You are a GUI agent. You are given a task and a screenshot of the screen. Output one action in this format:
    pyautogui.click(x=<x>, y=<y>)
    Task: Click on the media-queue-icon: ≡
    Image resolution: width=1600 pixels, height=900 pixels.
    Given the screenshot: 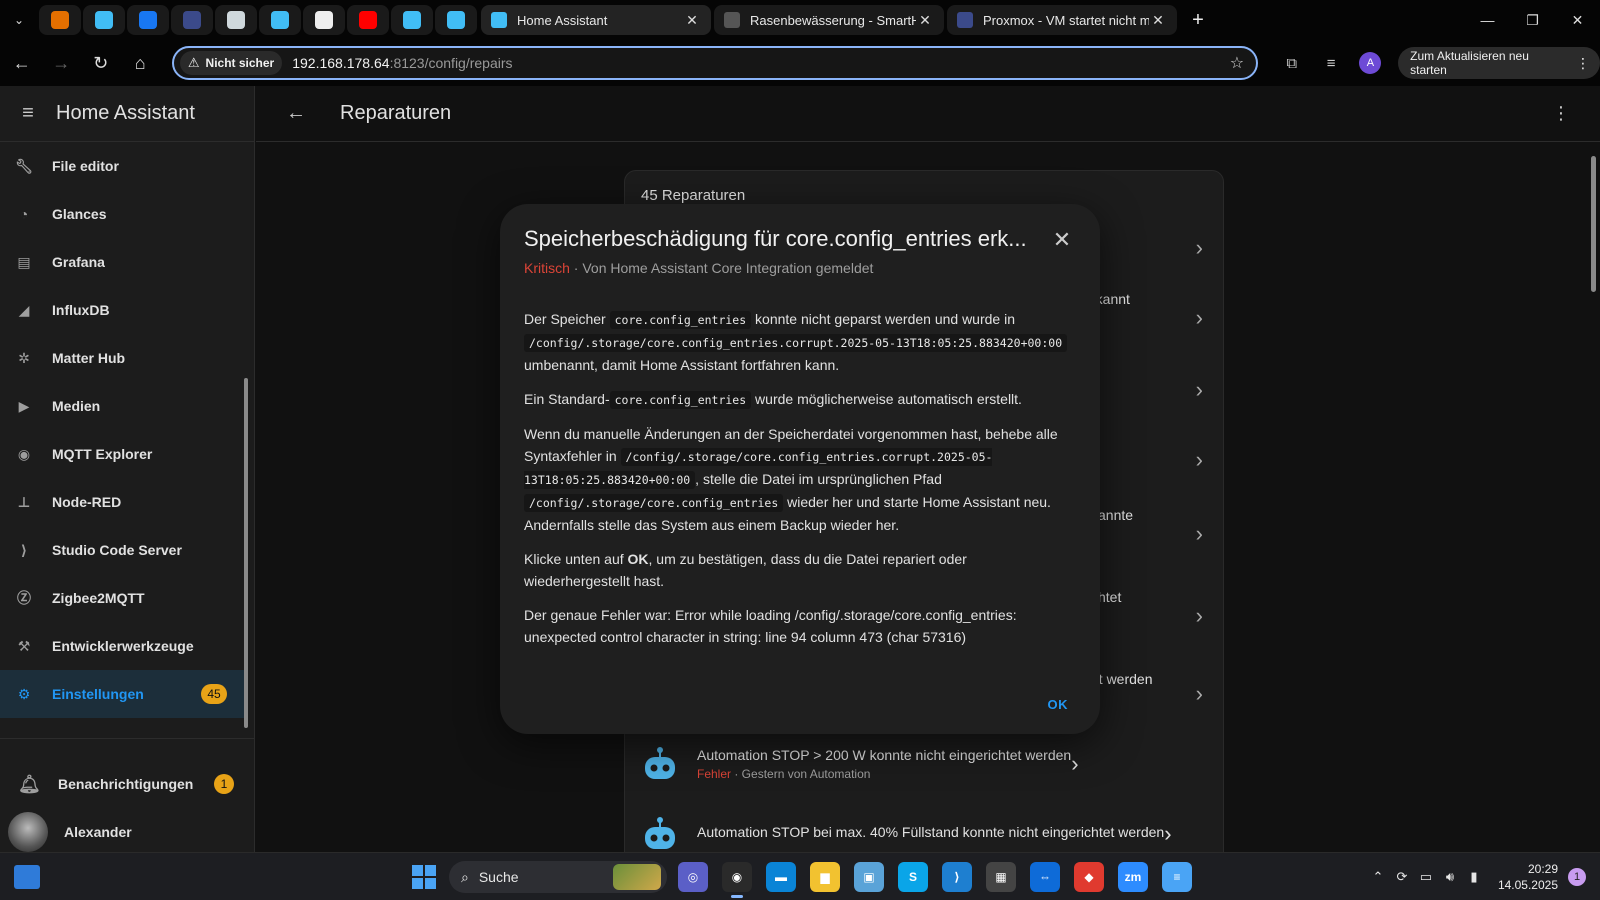 What is the action you would take?
    pyautogui.click(x=1330, y=63)
    